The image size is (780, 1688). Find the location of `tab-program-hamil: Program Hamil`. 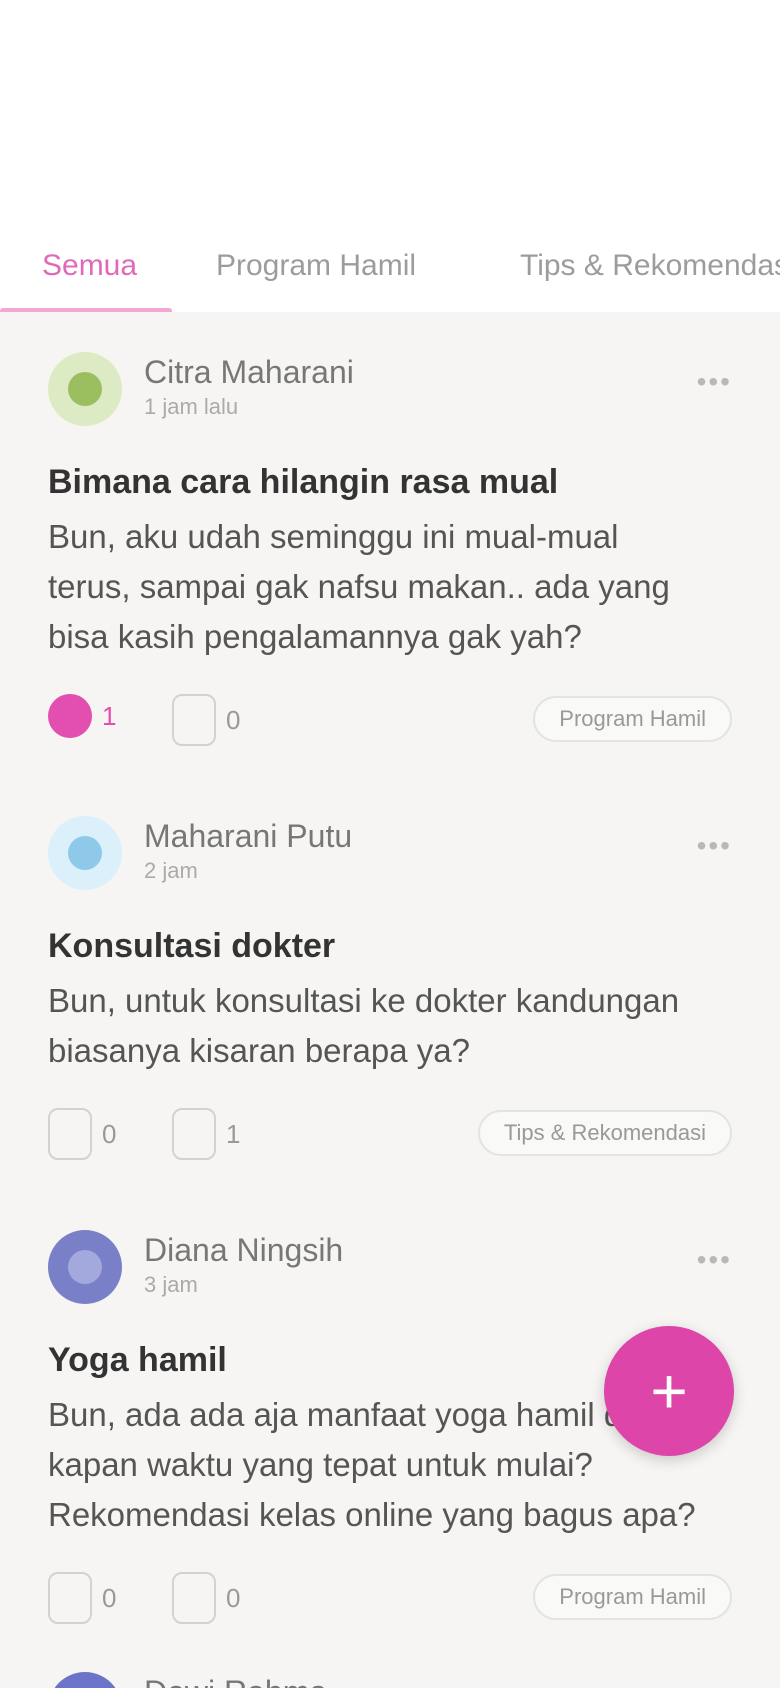

tab-program-hamil: Program Hamil is located at coordinates (316, 266).